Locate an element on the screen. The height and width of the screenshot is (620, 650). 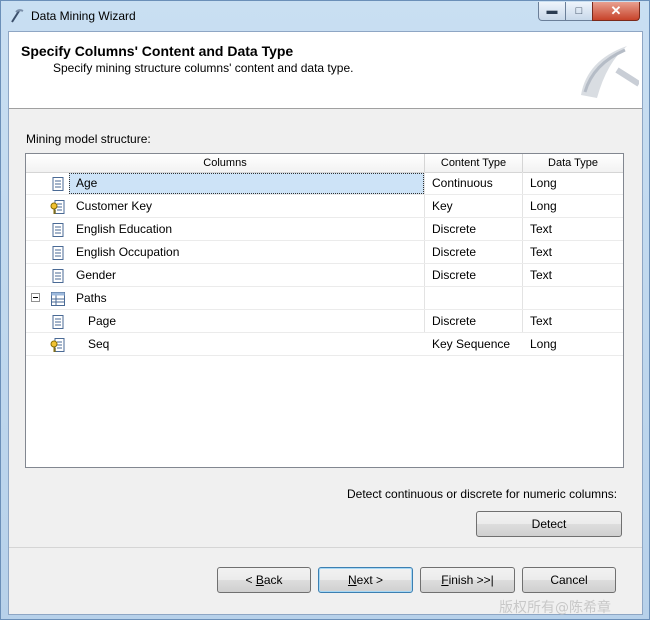
content-type-cell: Continuous is located at coordinates (462, 183).